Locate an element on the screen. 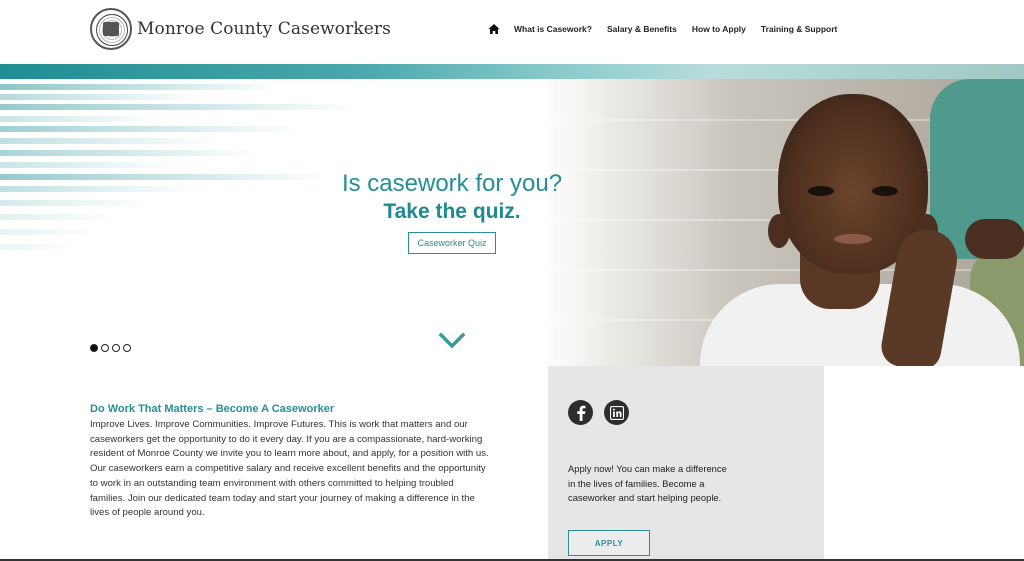  carousel-dots is located at coordinates (110, 348).